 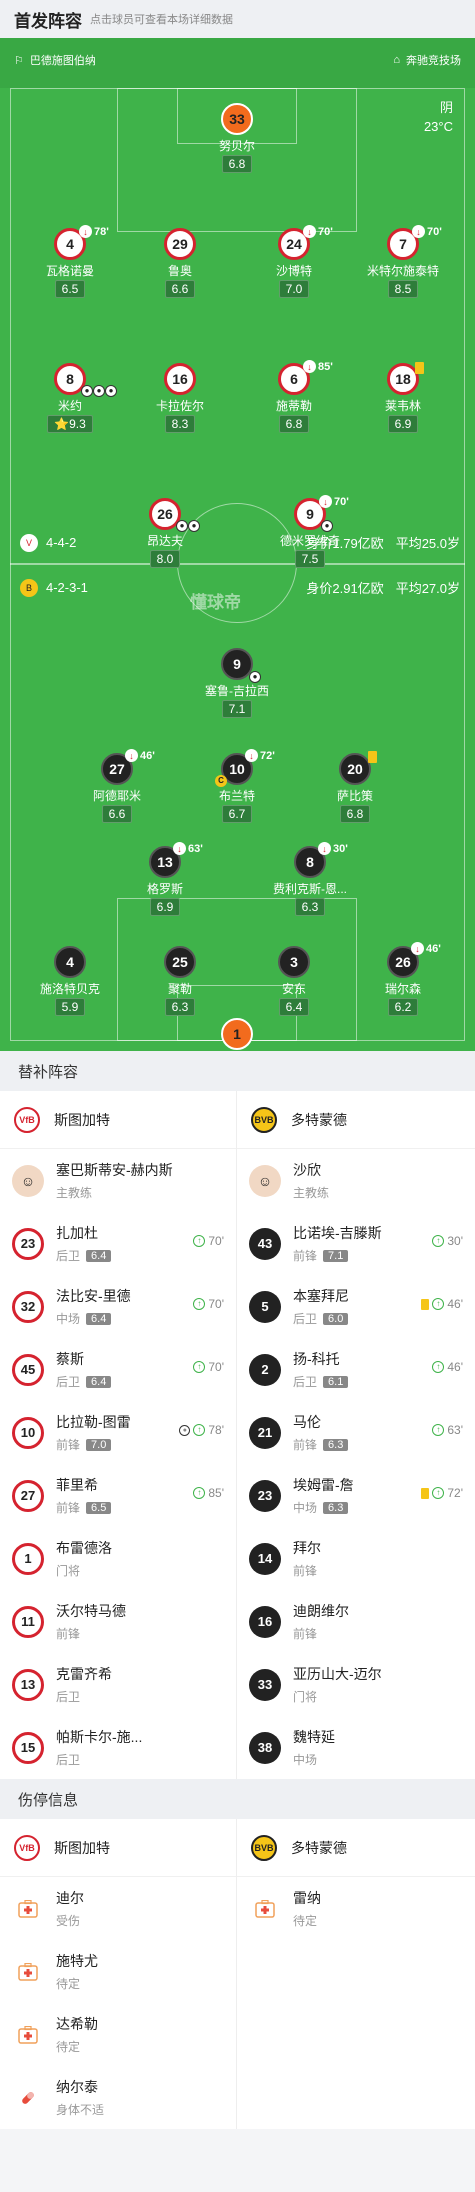 I want to click on home-injuries: VfB 斯图加特 迪尔 受伤 施特尤 待定 达希勒 待定 纳尔泰 身体不适, so click(x=118, y=1974).